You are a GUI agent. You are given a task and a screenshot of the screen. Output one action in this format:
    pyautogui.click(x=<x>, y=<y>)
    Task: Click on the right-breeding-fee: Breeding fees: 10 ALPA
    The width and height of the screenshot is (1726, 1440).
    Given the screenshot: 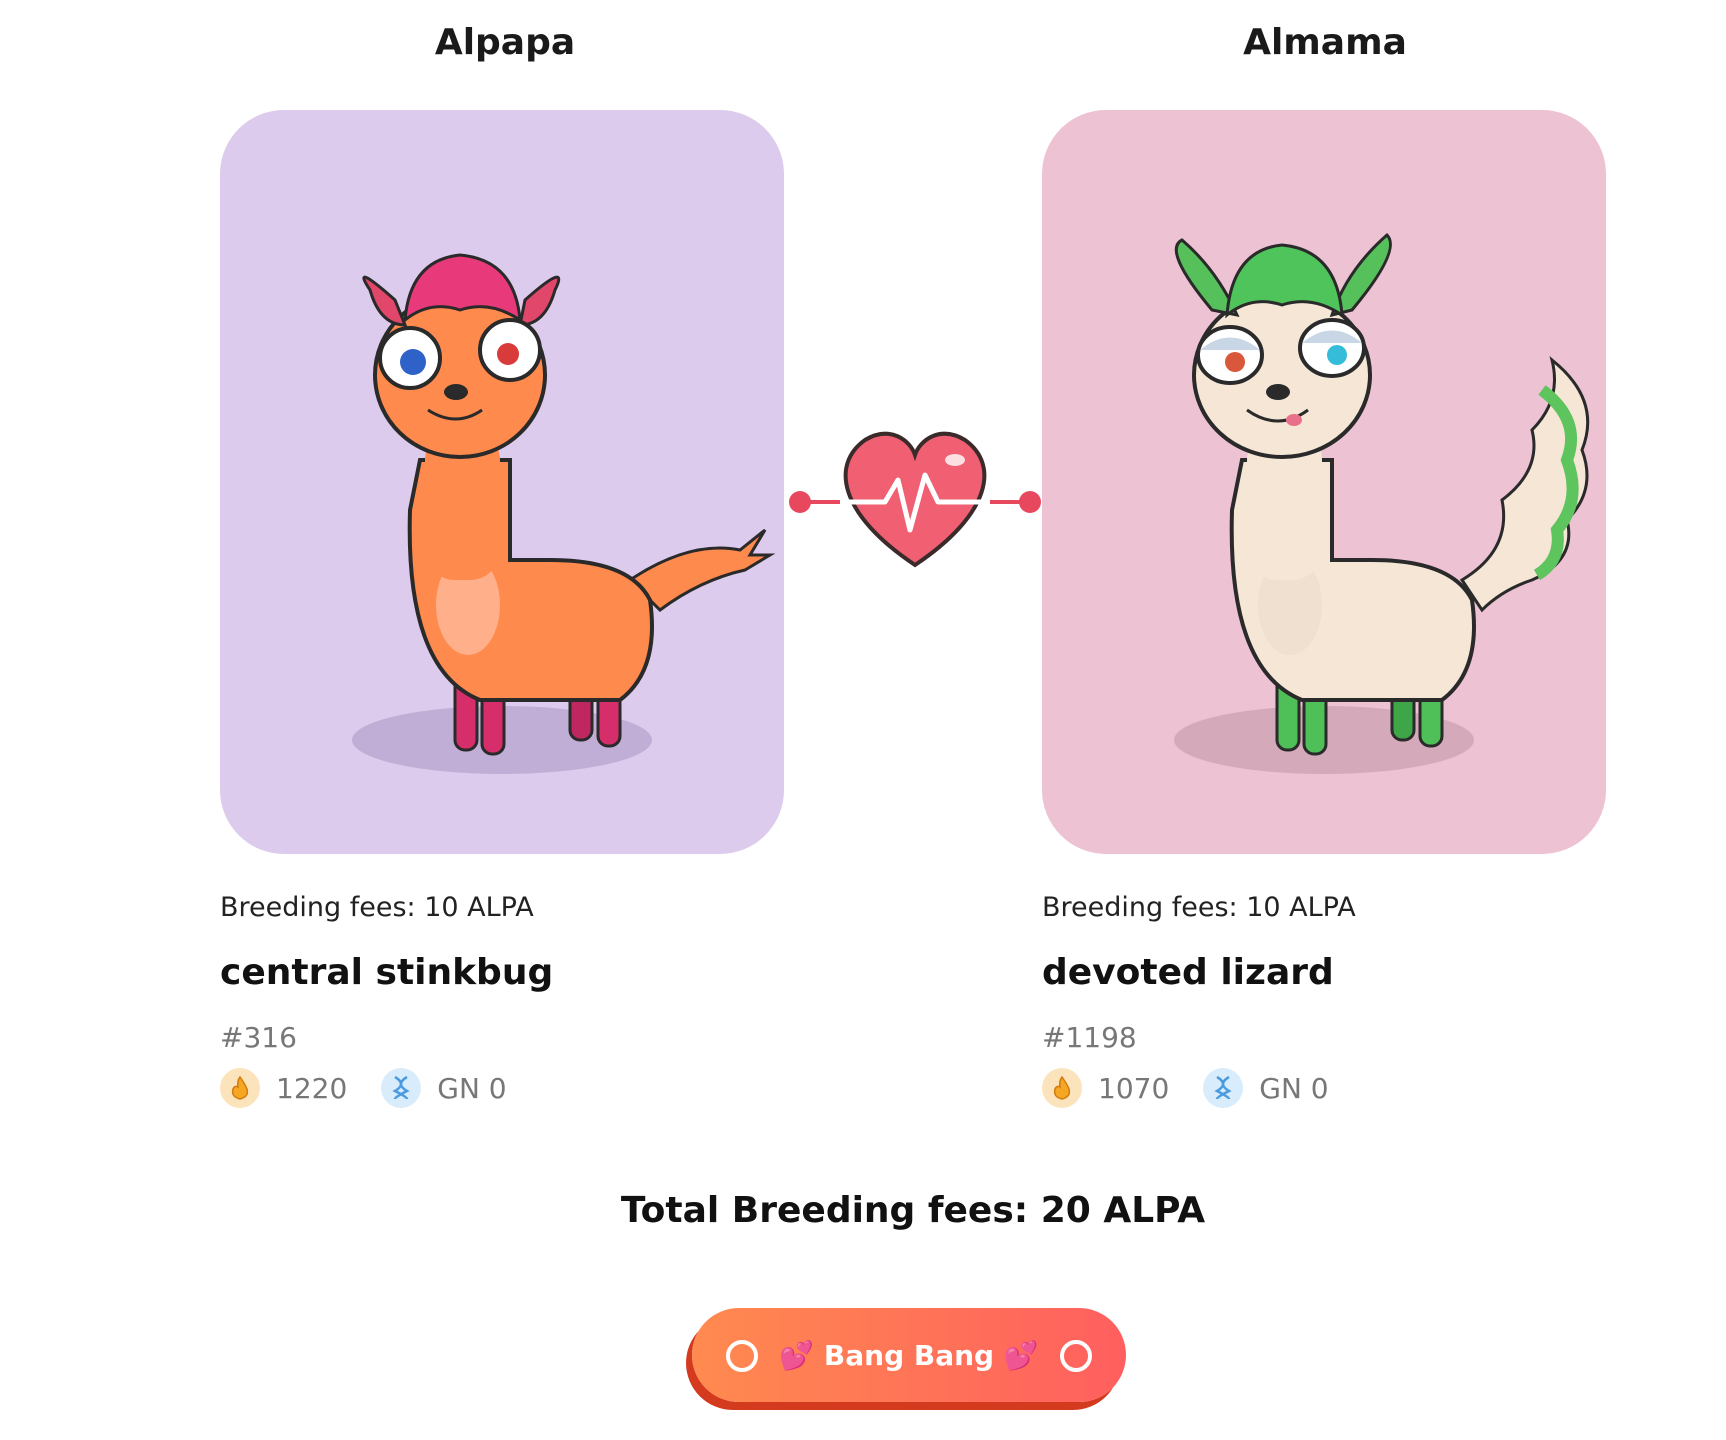 What is the action you would take?
    pyautogui.click(x=1199, y=907)
    